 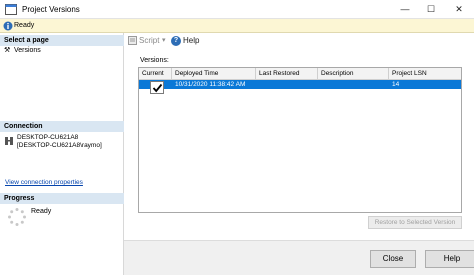 I want to click on connection-header: Connection, so click(x=62, y=126).